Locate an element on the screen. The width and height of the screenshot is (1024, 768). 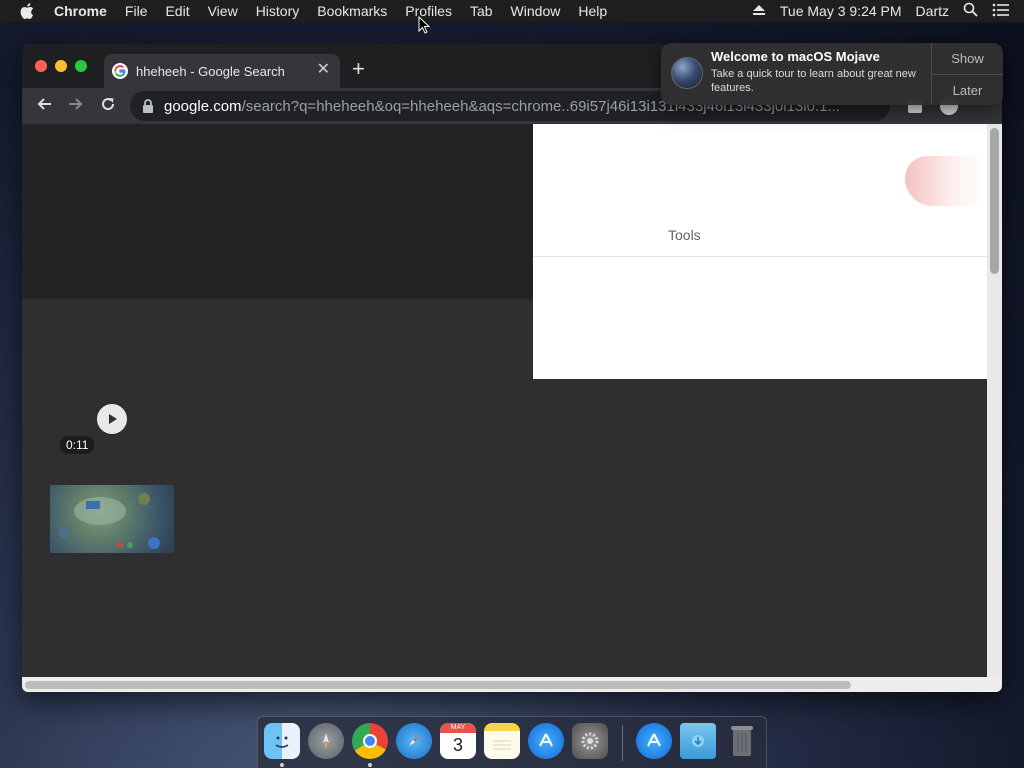
forward-icon is located at coordinates (76, 106).